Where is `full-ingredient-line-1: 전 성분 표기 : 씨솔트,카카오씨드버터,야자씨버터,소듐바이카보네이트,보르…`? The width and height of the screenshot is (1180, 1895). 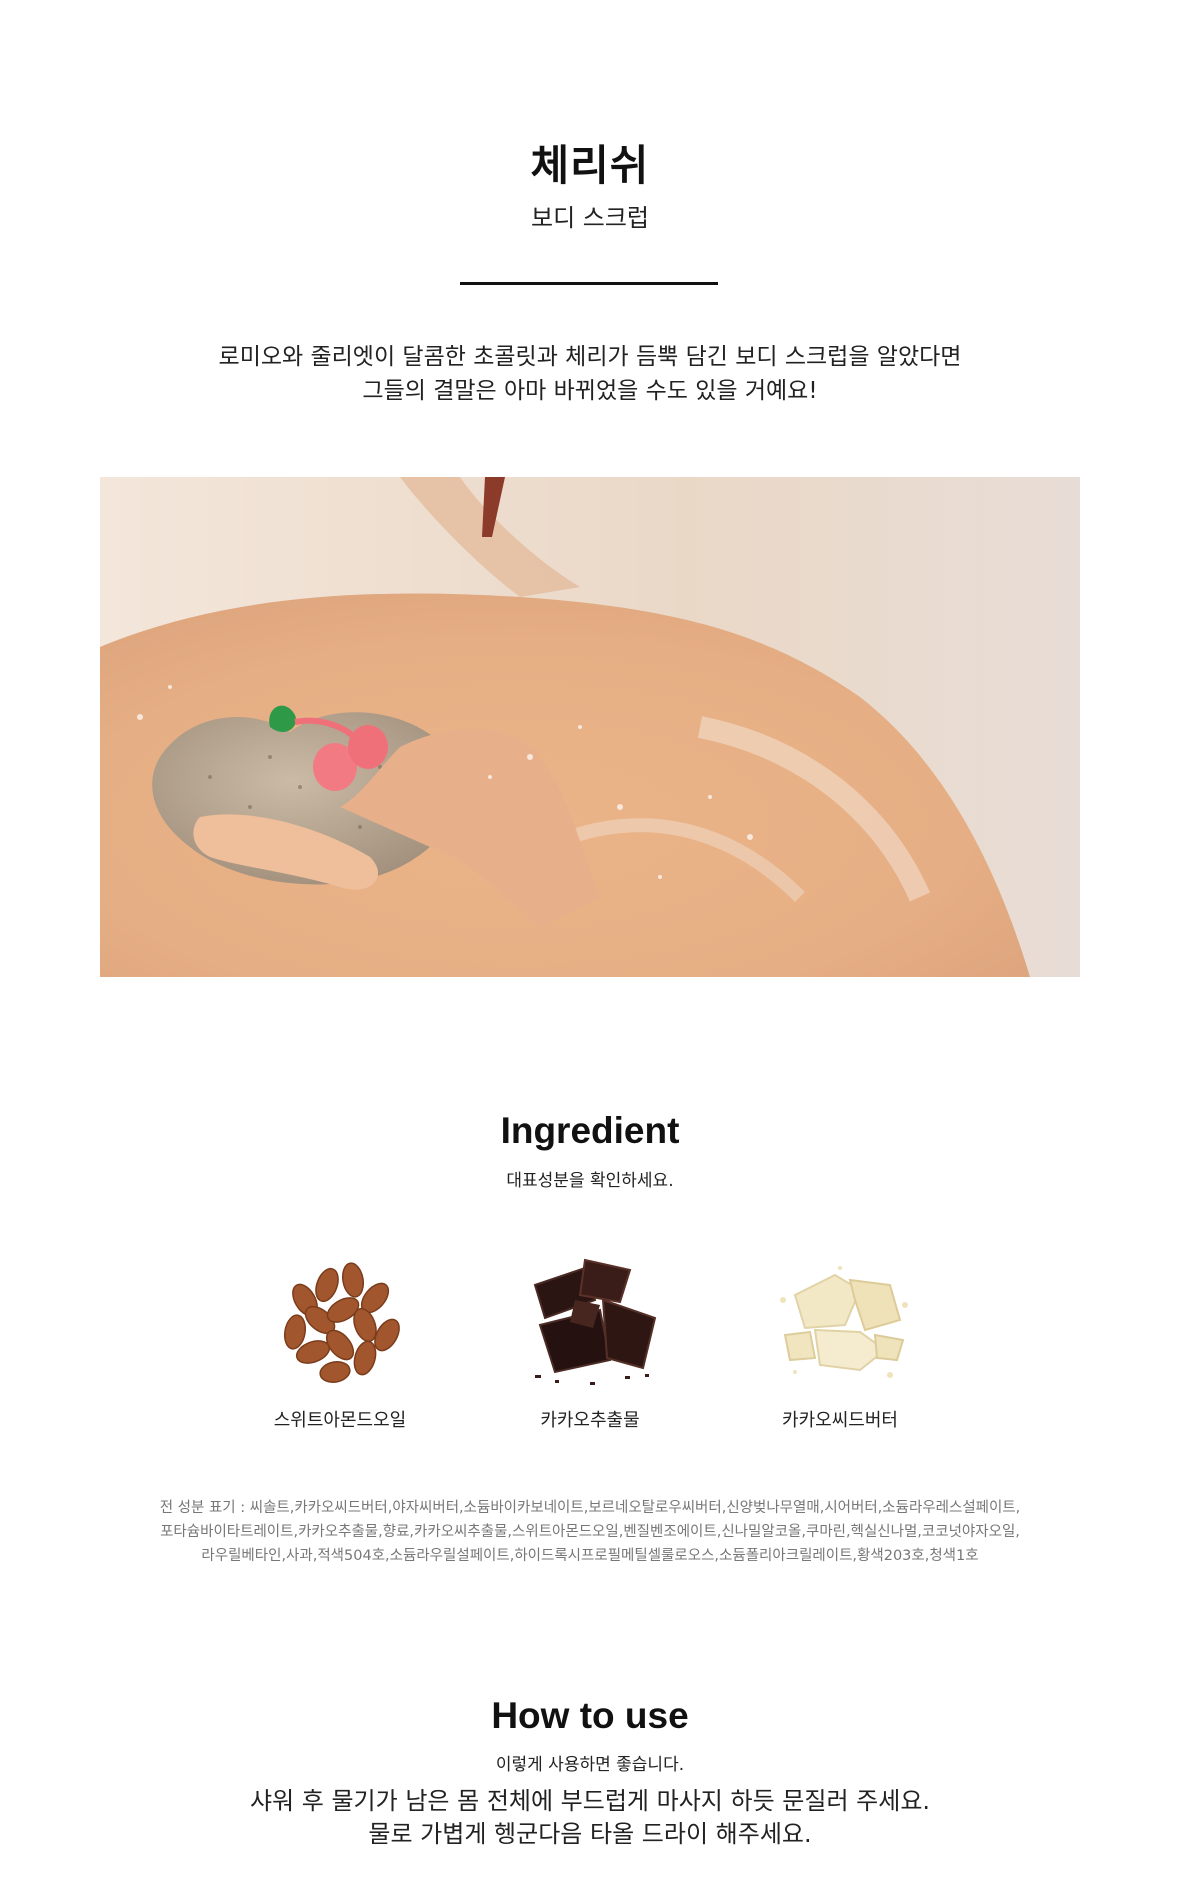 full-ingredient-line-1: 전 성분 표기 : 씨솔트,카카오씨드버터,야자씨버터,소듐바이카보네이트,보르… is located at coordinates (590, 1508).